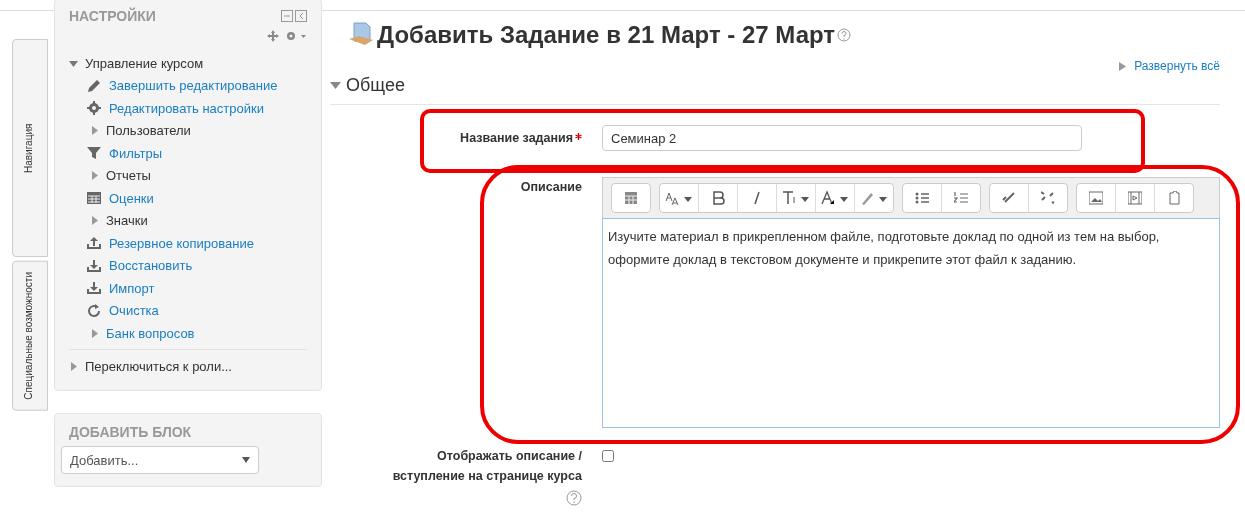 Image resolution: width=1245 pixels, height=524 pixels. Describe the element at coordinates (150, 333) in the screenshot. I see `menu-link: Банк вопросов` at that location.